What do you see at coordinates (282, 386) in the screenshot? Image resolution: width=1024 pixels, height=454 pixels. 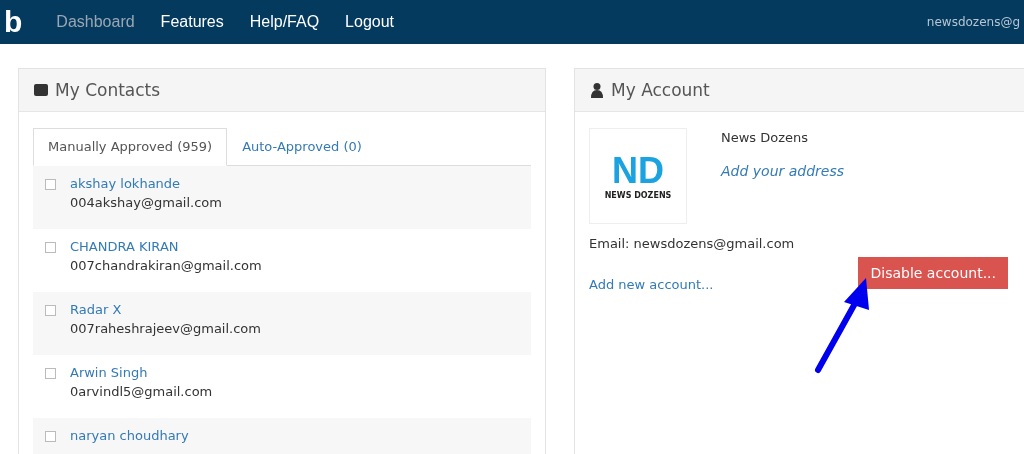 I see `contact-row: Arwin Singh 0arvindl5@gmail.com` at bounding box center [282, 386].